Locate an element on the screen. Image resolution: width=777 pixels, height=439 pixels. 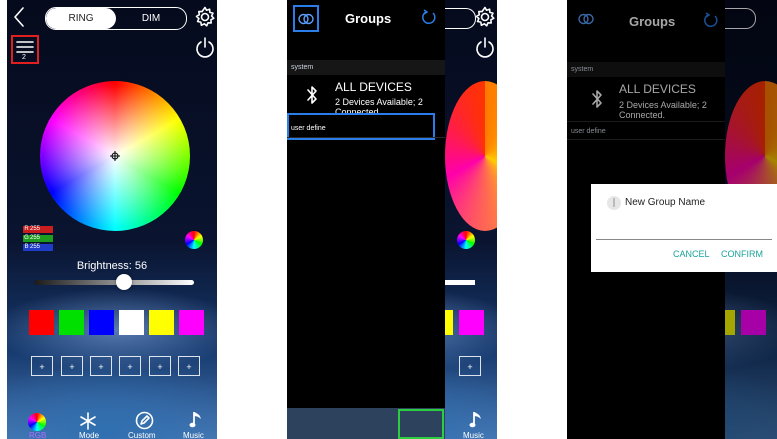
swatch-peek-yellow is located at coordinates (449, 322).